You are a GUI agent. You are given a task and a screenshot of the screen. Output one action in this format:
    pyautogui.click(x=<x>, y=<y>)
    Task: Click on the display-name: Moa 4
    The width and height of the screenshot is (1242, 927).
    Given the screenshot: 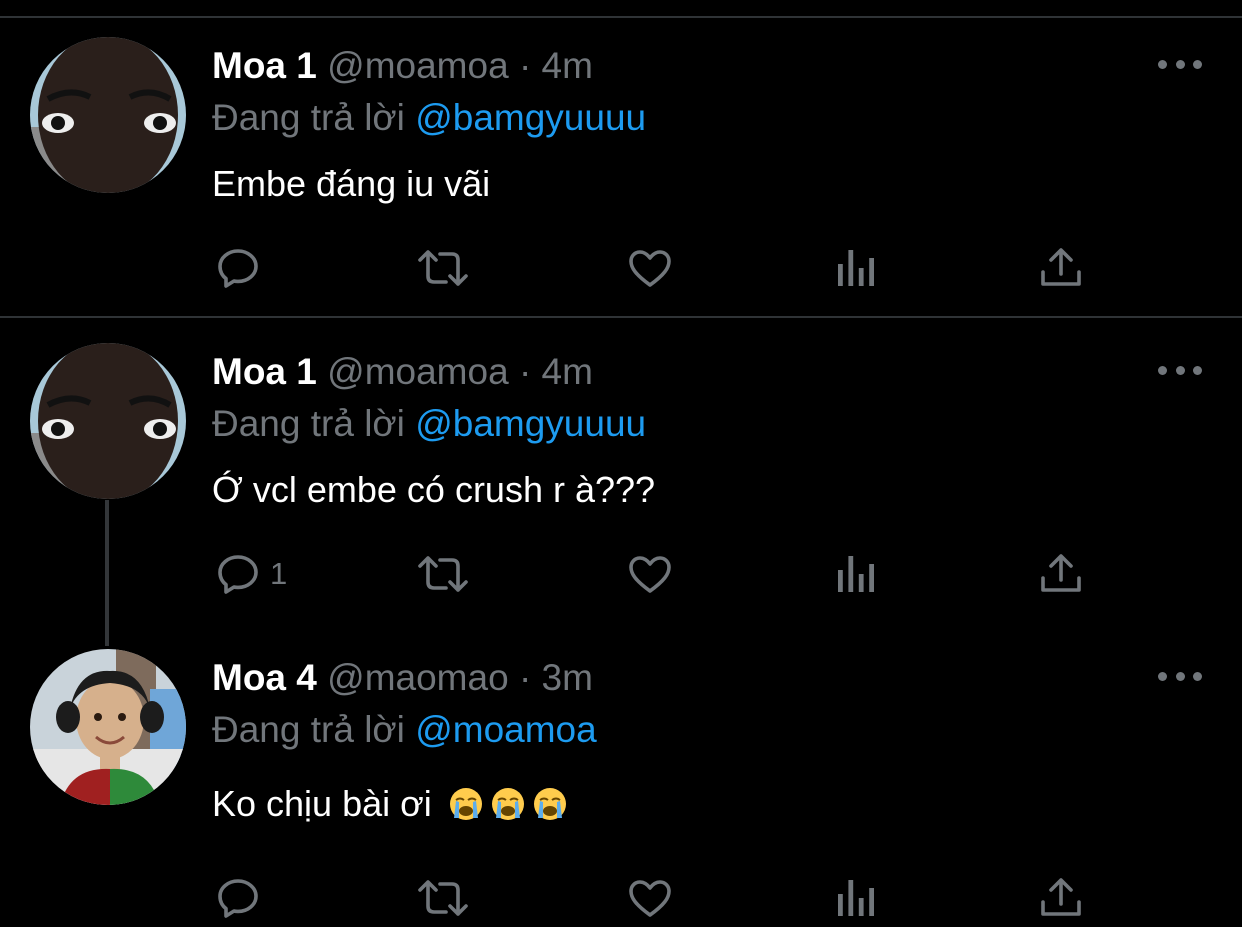 What is the action you would take?
    pyautogui.click(x=264, y=677)
    